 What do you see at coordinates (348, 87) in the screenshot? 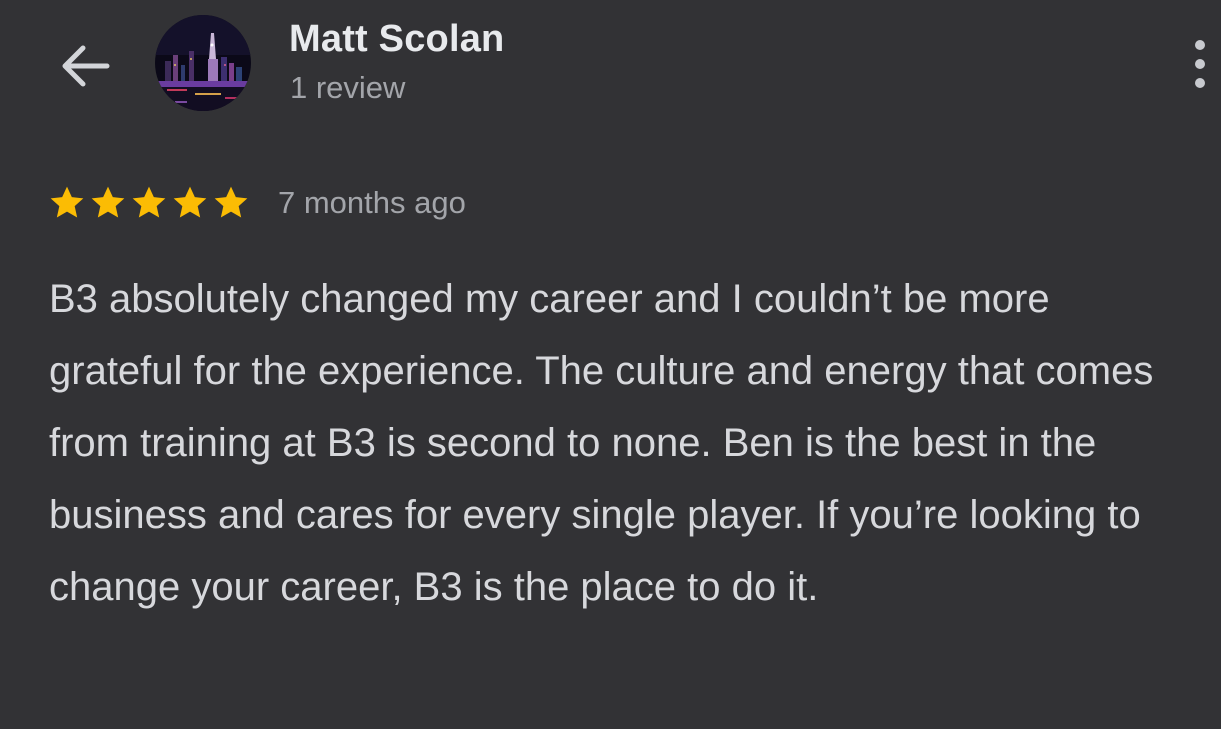
I see `review-count: 1 review` at bounding box center [348, 87].